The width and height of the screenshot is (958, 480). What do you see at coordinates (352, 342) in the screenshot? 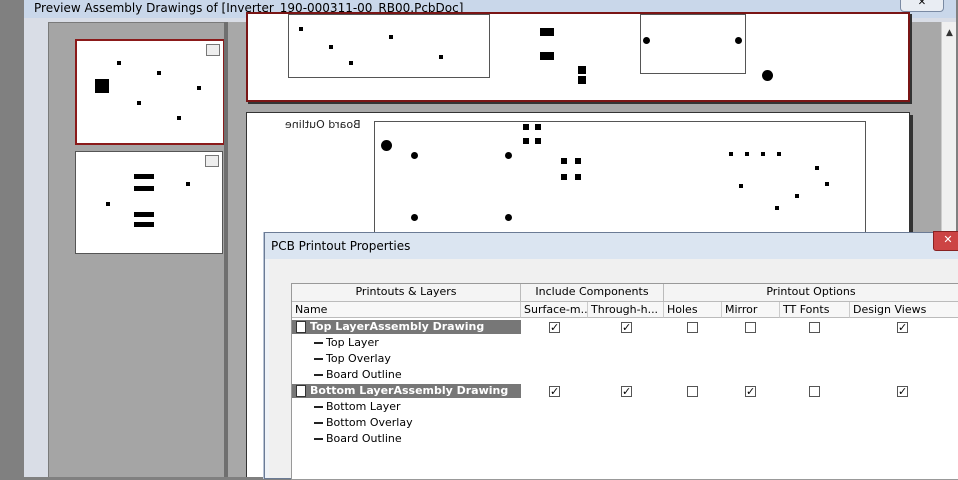
I see `layer-label: Top Layer` at bounding box center [352, 342].